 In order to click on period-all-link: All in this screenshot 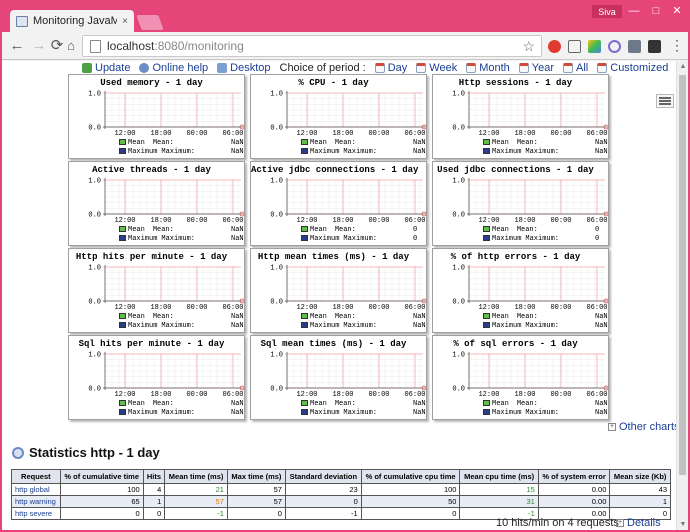, I will do `click(575, 68)`.